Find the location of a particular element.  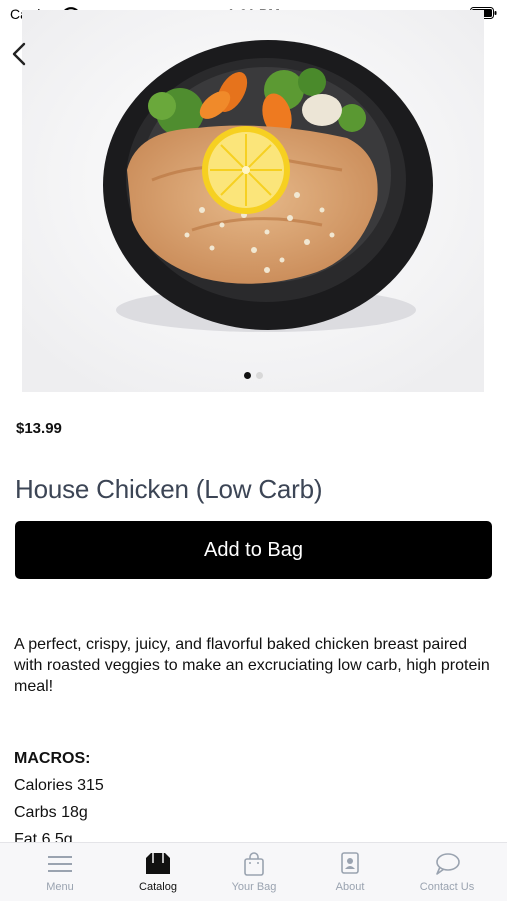

tab-bar: Menu Catalog Your Bag About Contact Us is located at coordinates (253, 871).